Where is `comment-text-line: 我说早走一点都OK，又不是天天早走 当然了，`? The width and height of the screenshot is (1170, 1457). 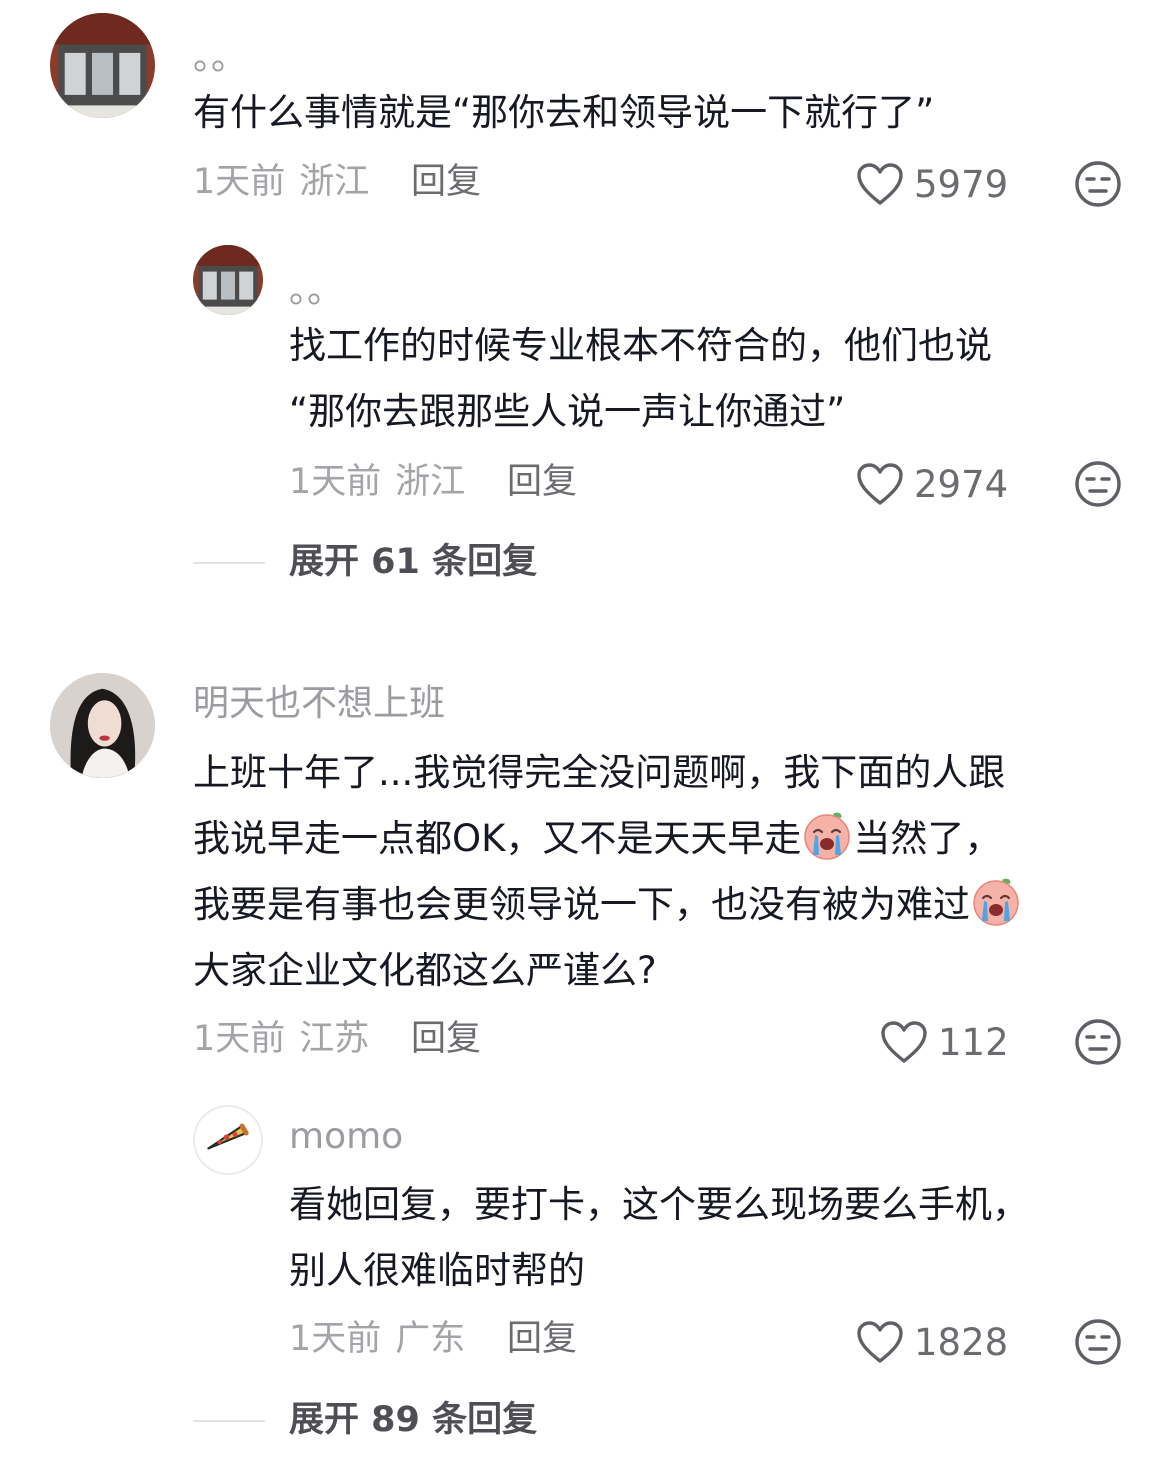 comment-text-line: 我说早走一点都OK，又不是天天早走 当然了， is located at coordinates (597, 839).